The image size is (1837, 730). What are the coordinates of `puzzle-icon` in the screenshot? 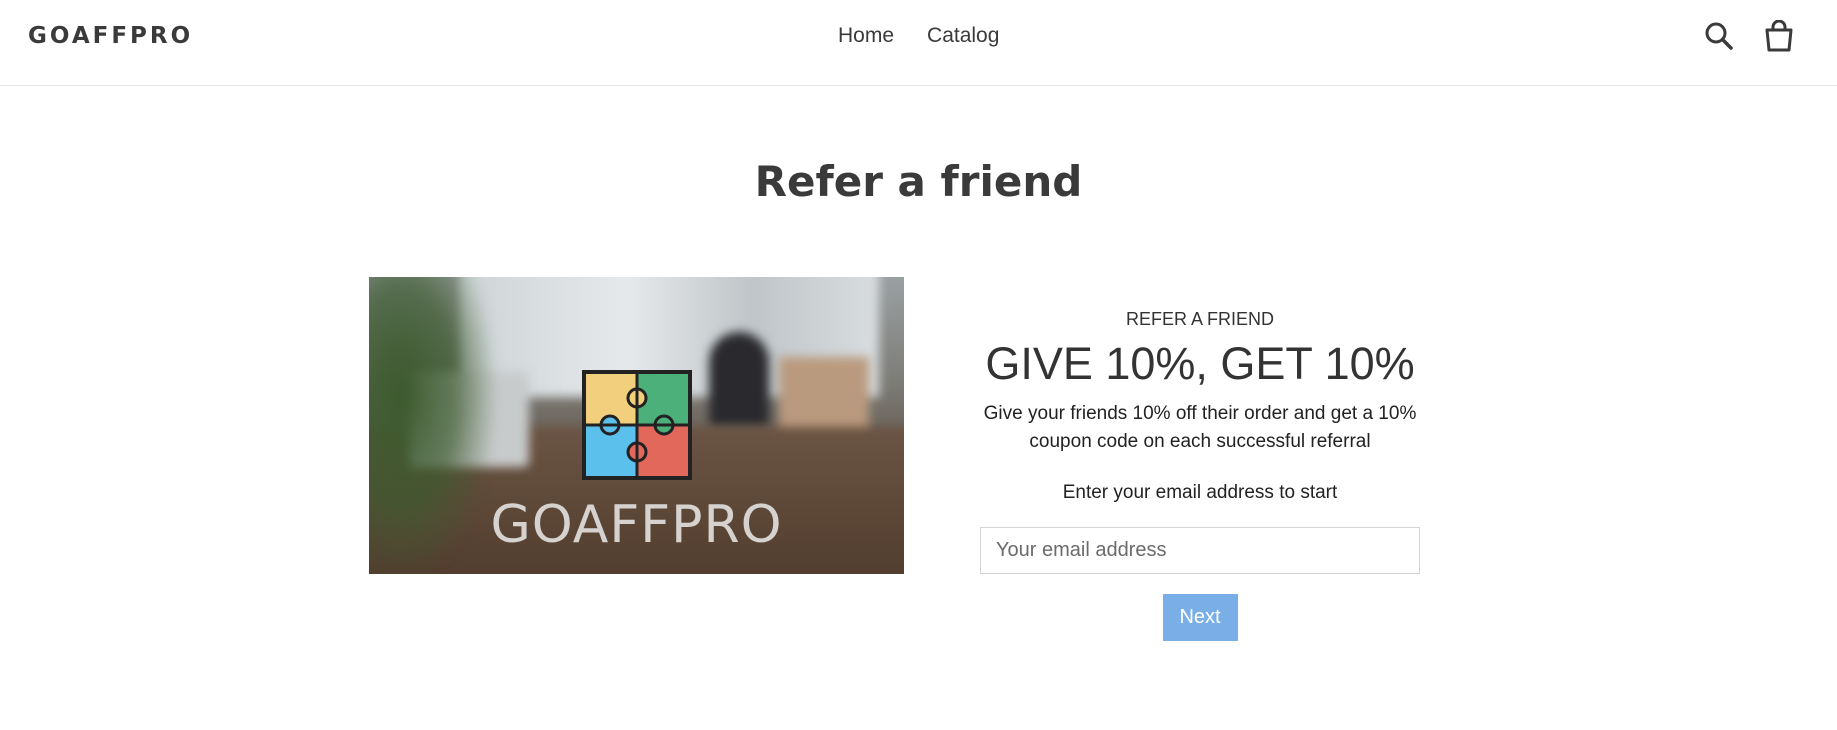 It's located at (637, 425).